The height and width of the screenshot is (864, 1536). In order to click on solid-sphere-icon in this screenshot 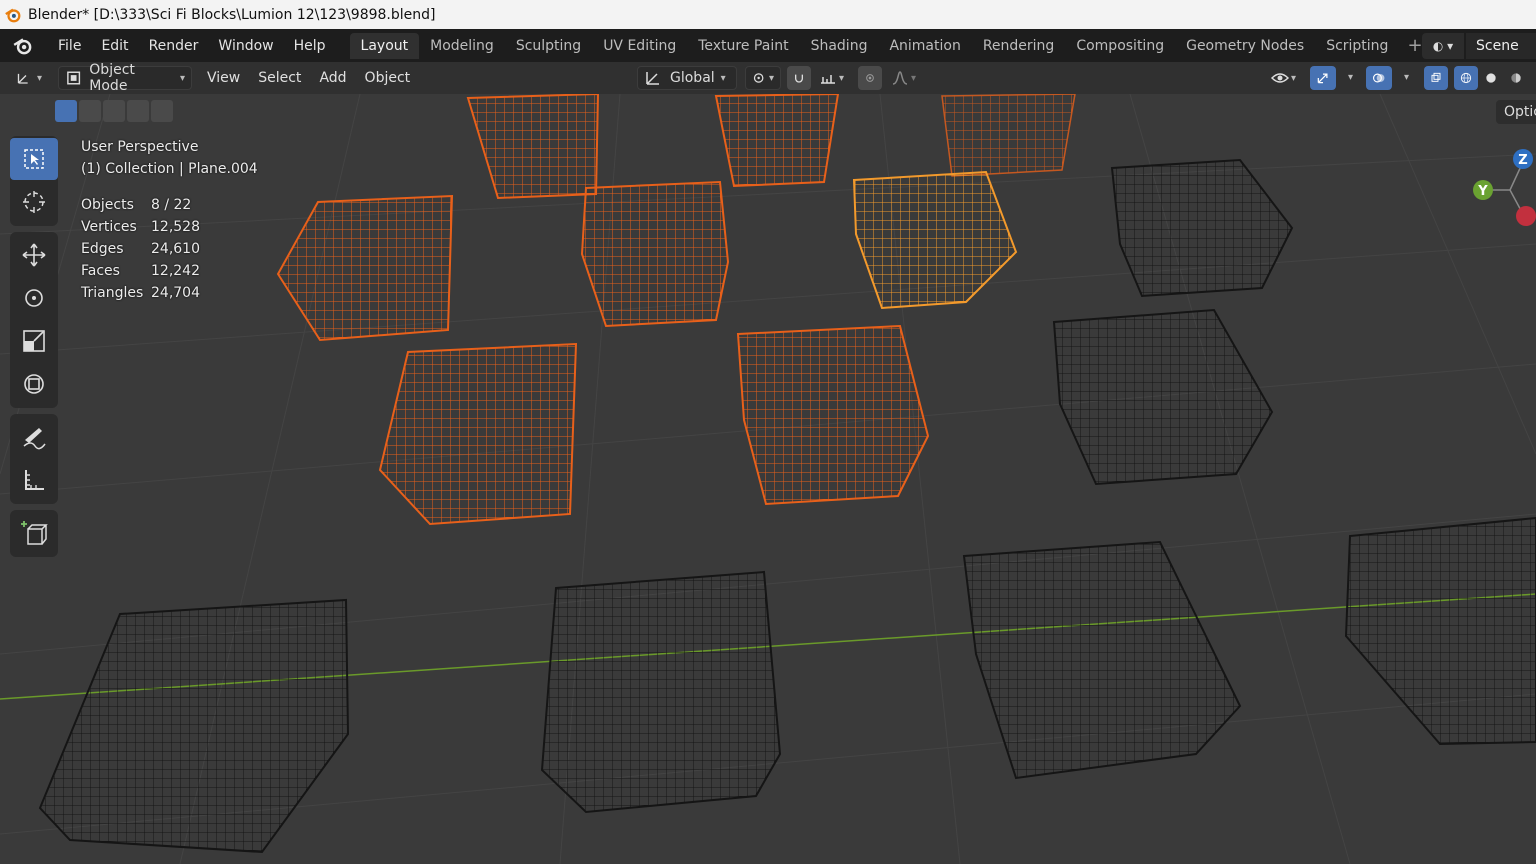, I will do `click(1491, 78)`.